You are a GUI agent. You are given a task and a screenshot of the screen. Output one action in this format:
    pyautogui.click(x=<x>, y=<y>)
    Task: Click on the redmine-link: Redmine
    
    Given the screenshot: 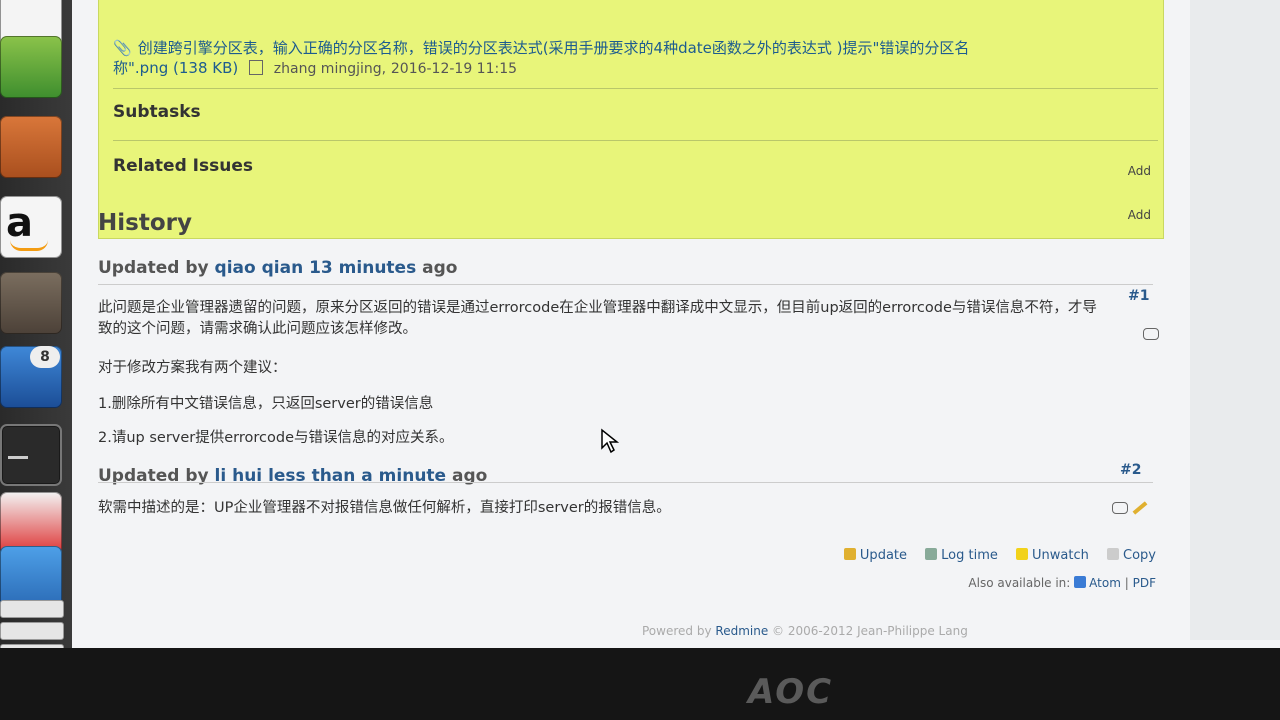 What is the action you would take?
    pyautogui.click(x=741, y=631)
    